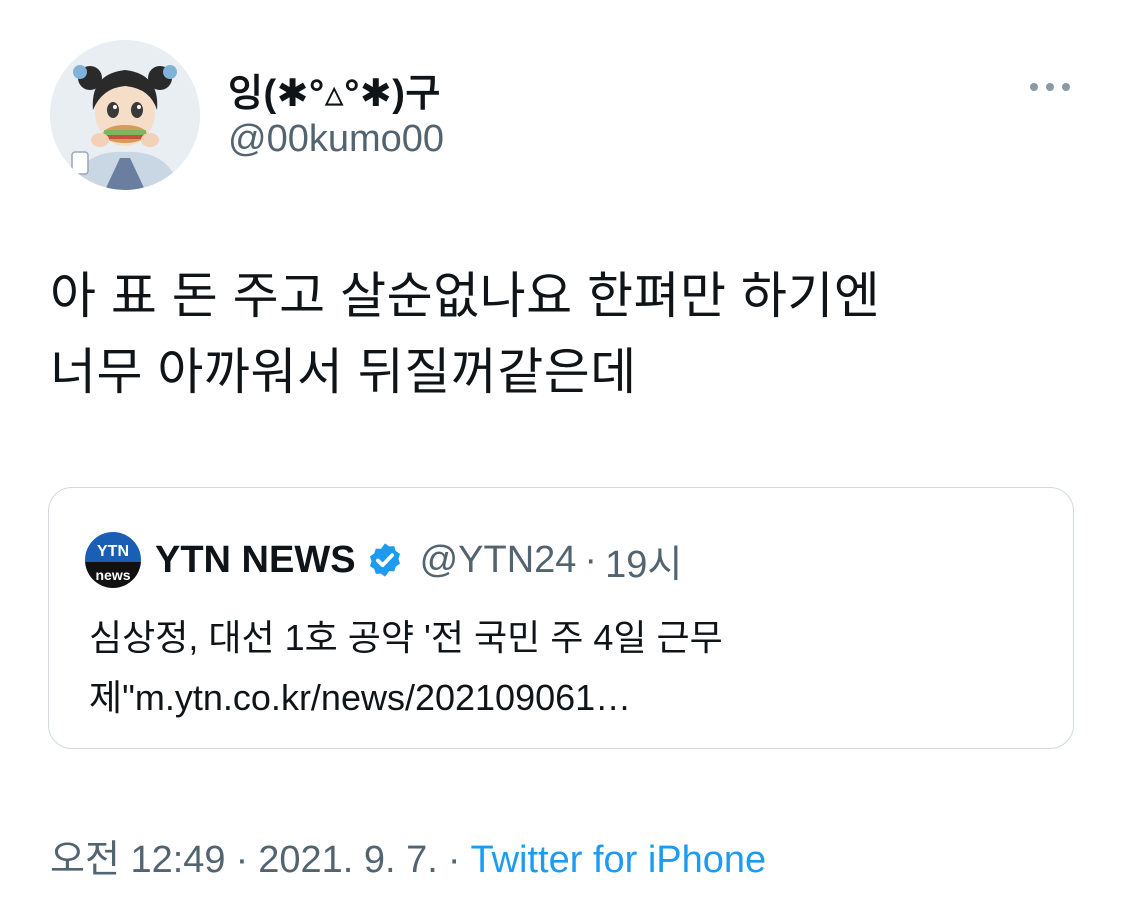 The width and height of the screenshot is (1125, 909). Describe the element at coordinates (1050, 87) in the screenshot. I see `more-horizontal-icon` at that location.